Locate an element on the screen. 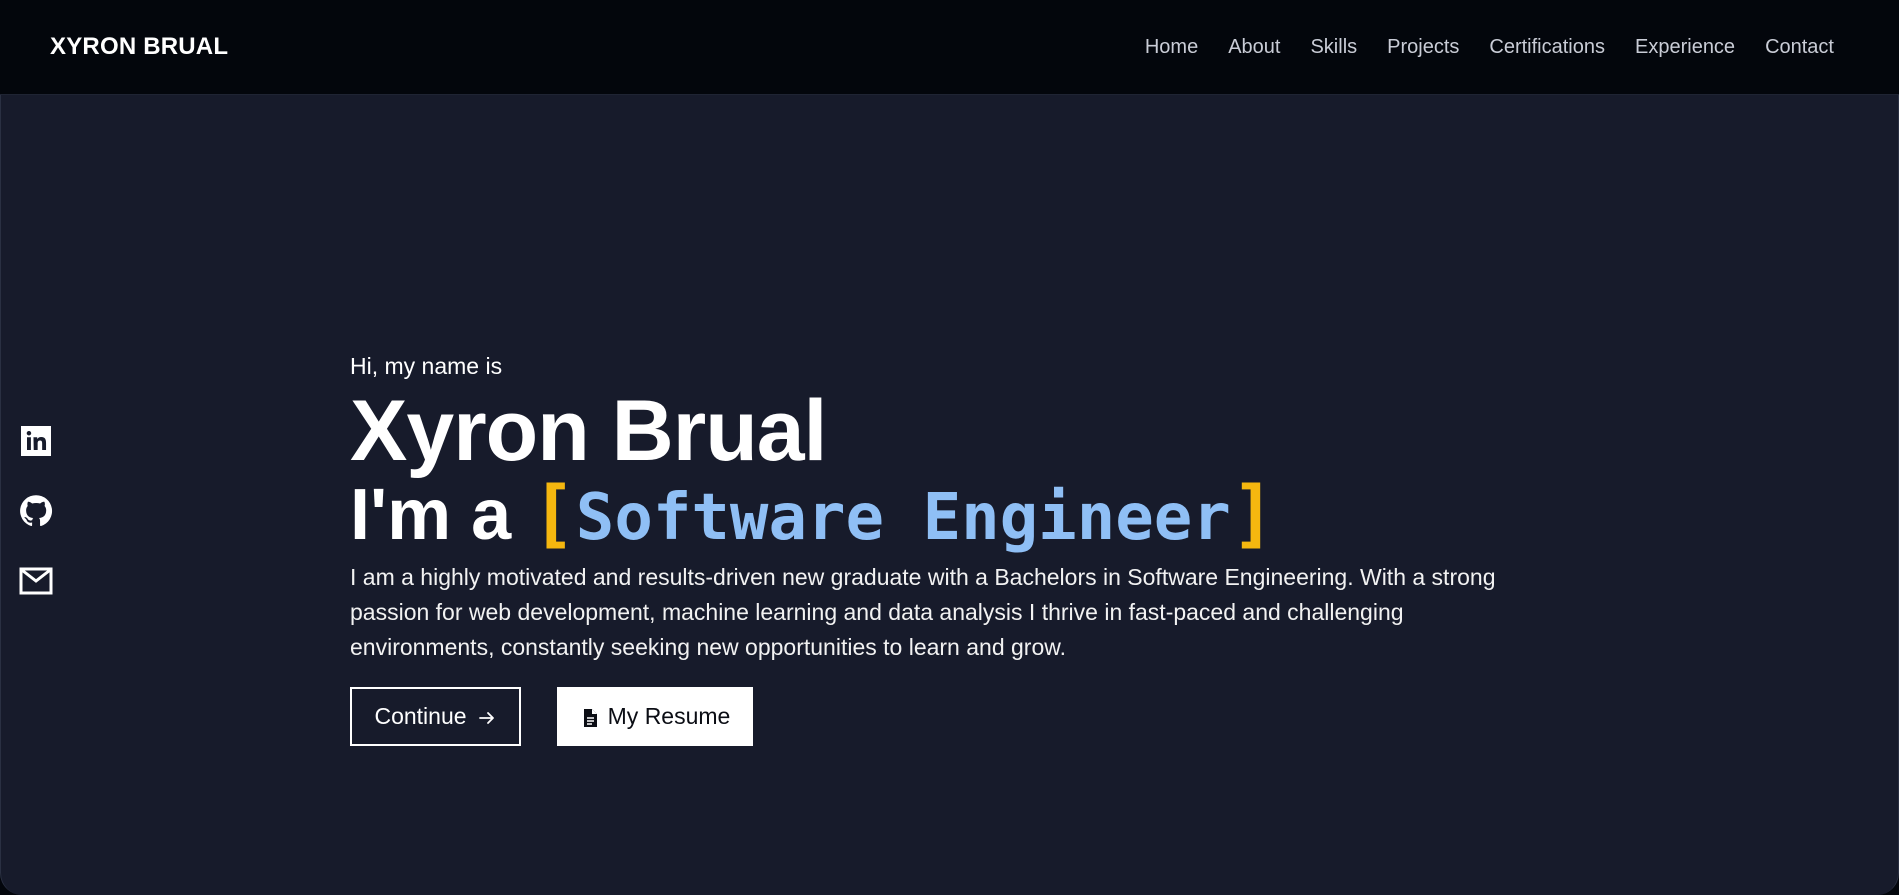  greeting-text: Hi, my name is is located at coordinates (426, 366).